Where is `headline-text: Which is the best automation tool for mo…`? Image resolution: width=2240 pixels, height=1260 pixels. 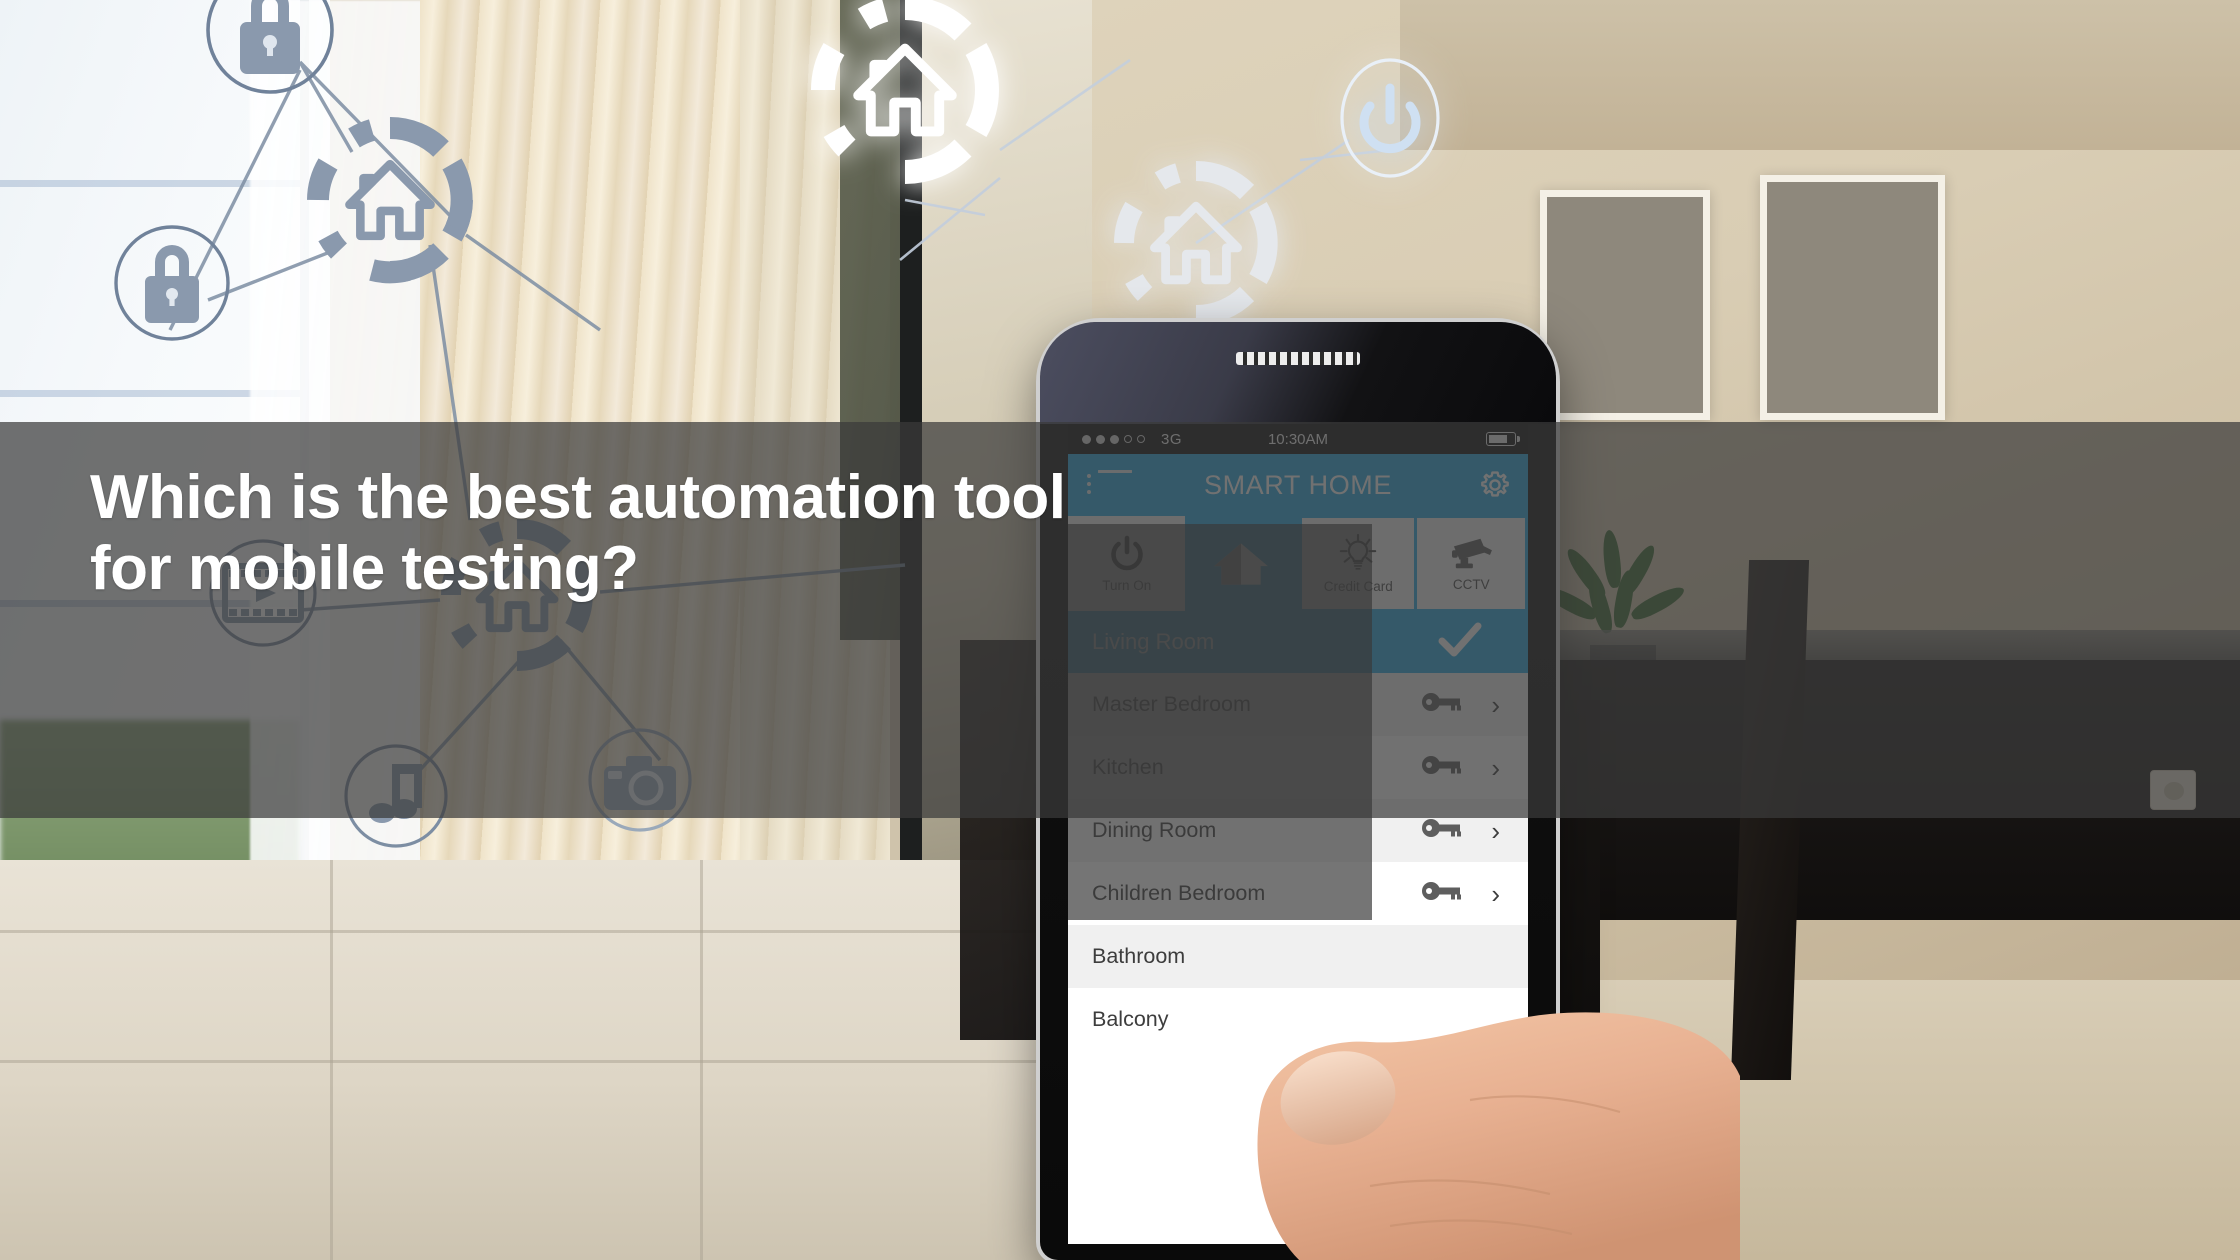 headline-text: Which is the best automation tool for mo… is located at coordinates (578, 533).